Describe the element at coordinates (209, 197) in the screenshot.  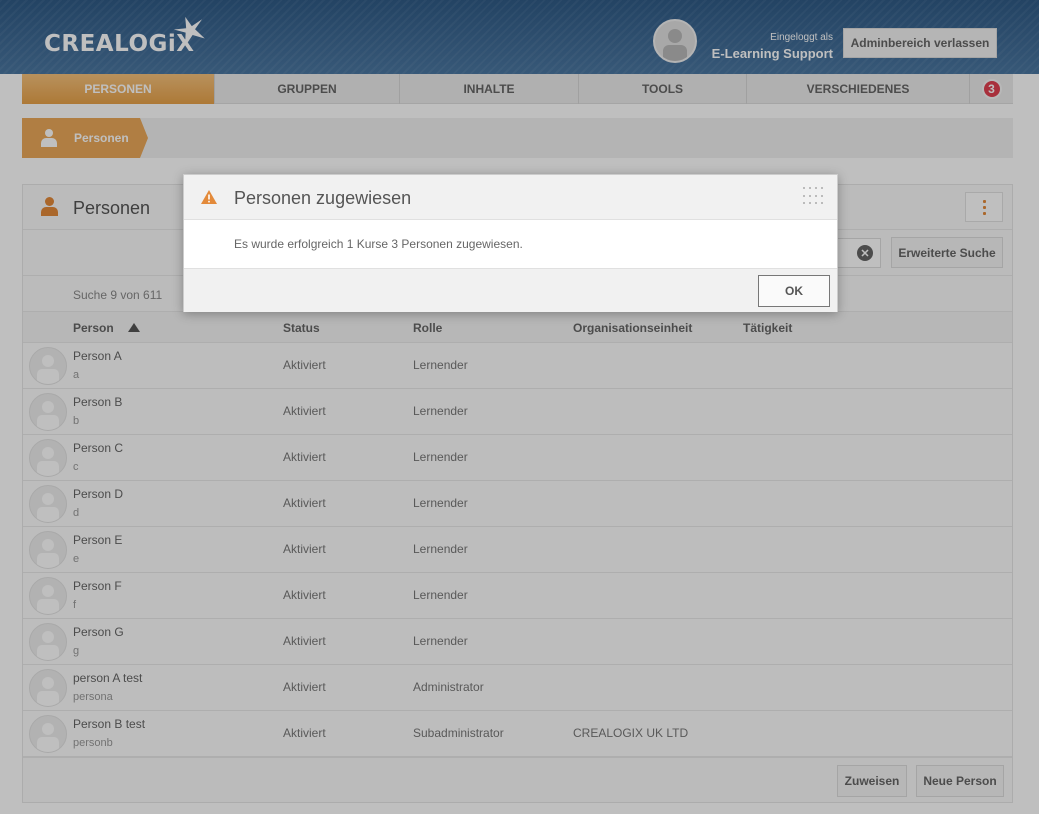
I see `warning-icon` at that location.